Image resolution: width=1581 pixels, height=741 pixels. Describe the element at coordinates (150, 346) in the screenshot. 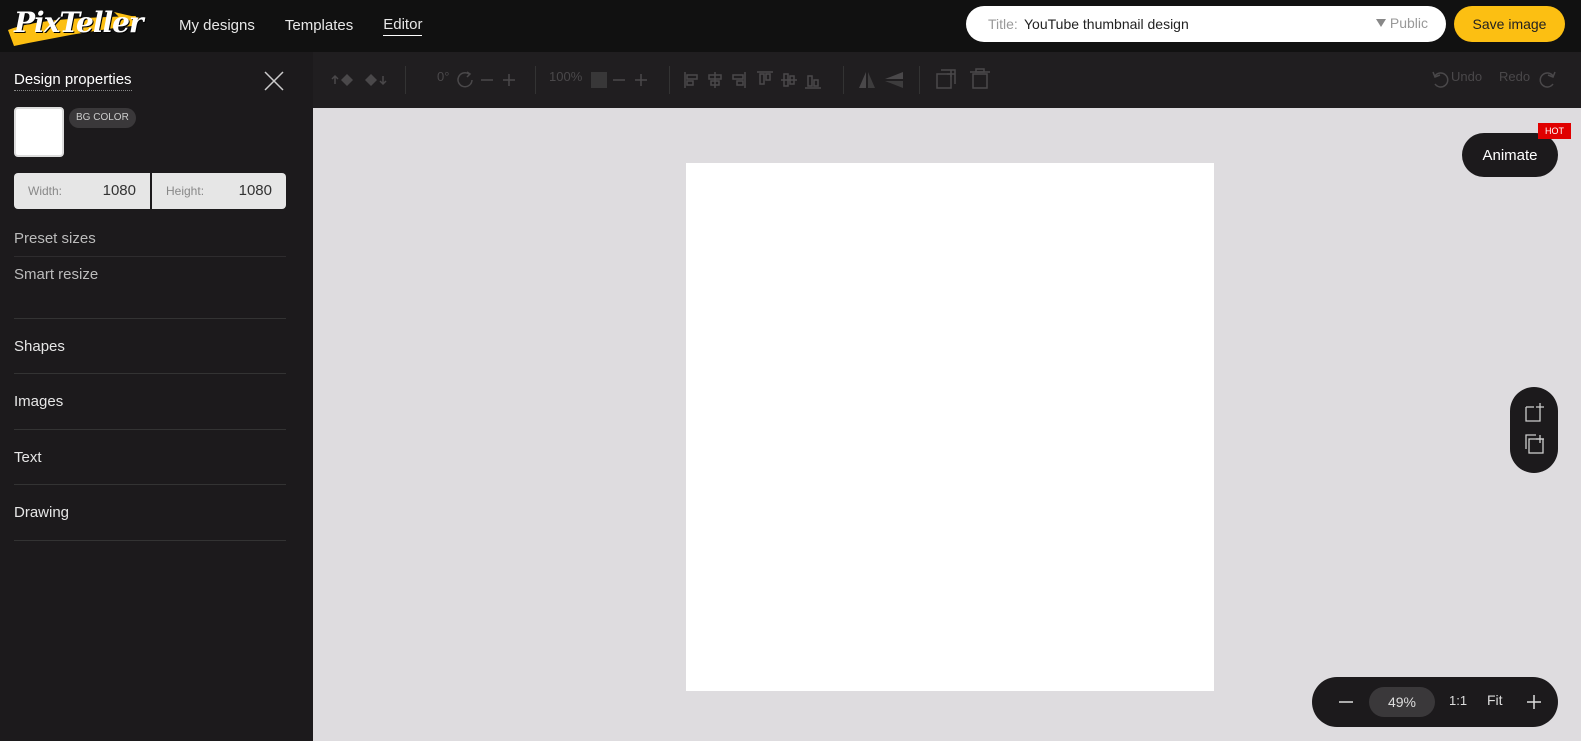

I see `section-shapes: Shapes` at that location.